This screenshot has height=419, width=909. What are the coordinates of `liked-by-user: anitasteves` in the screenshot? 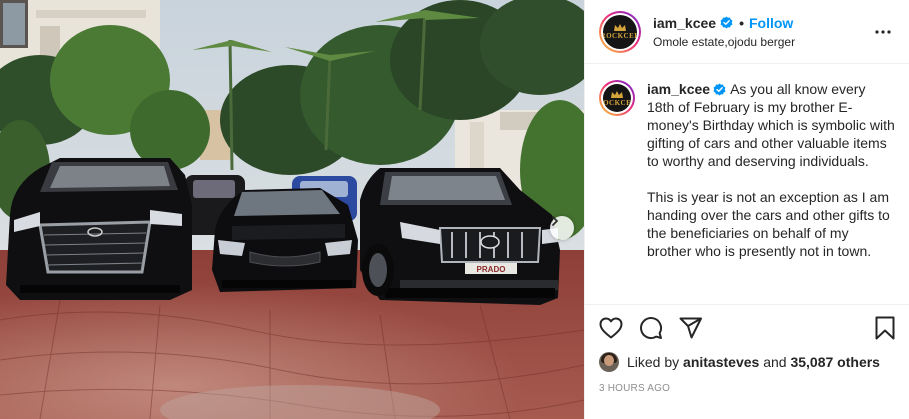 It's located at (721, 362).